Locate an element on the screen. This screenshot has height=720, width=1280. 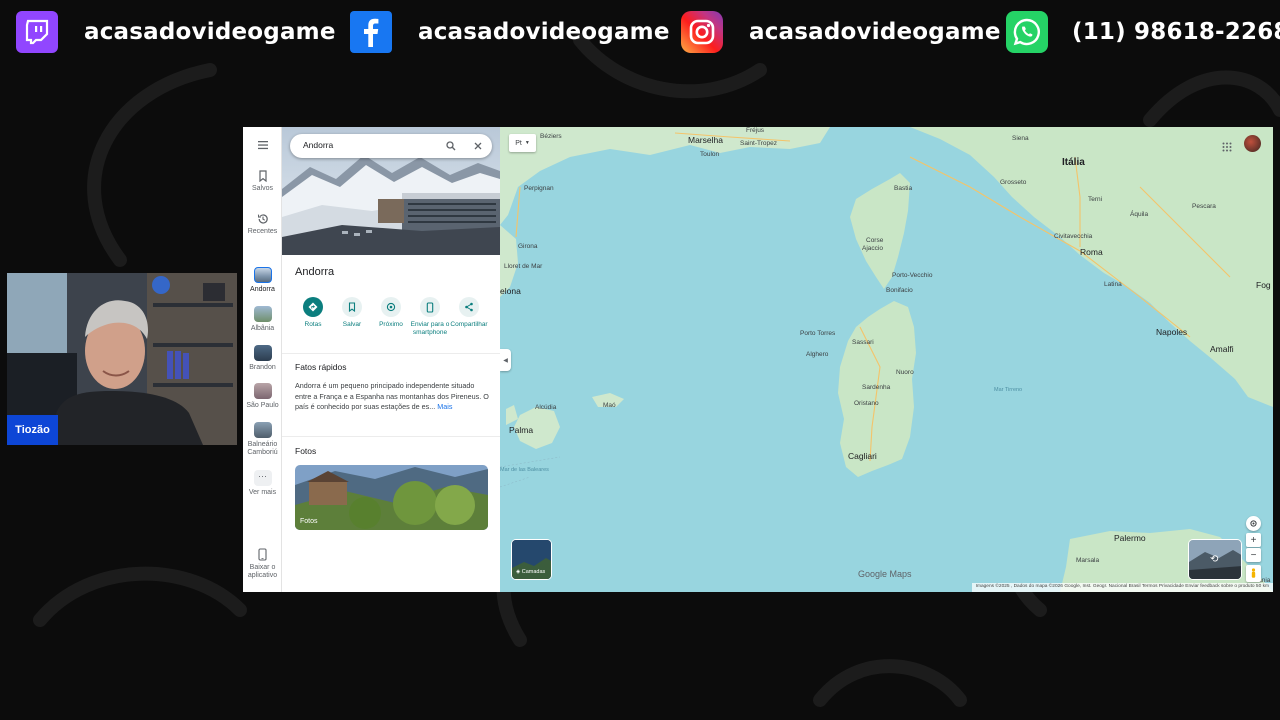
facebook-icon is located at coordinates (371, 32).